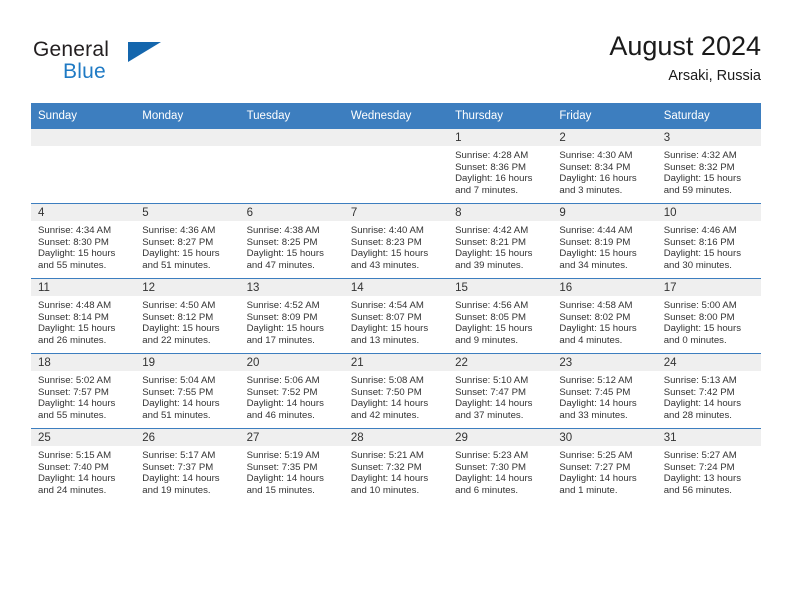  I want to click on daylight-text-line2: and 22 minutes., so click(176, 341).